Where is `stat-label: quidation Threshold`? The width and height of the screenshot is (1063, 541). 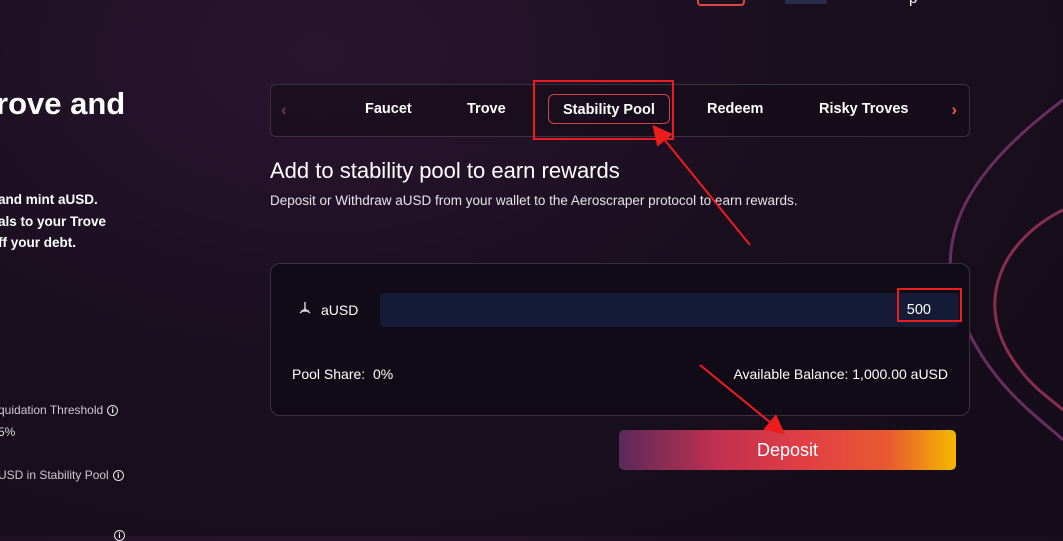
stat-label: quidation Threshold is located at coordinates (52, 410).